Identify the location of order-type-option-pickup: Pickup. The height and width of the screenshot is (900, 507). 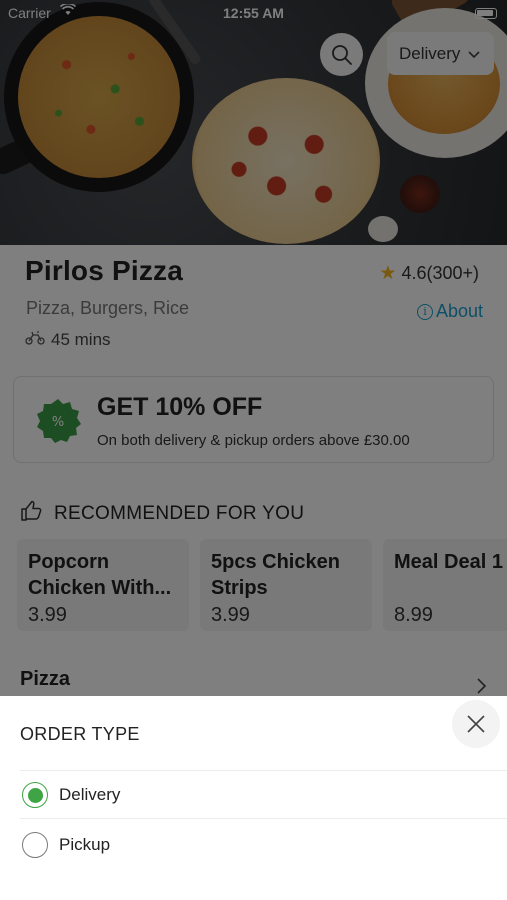
(263, 845).